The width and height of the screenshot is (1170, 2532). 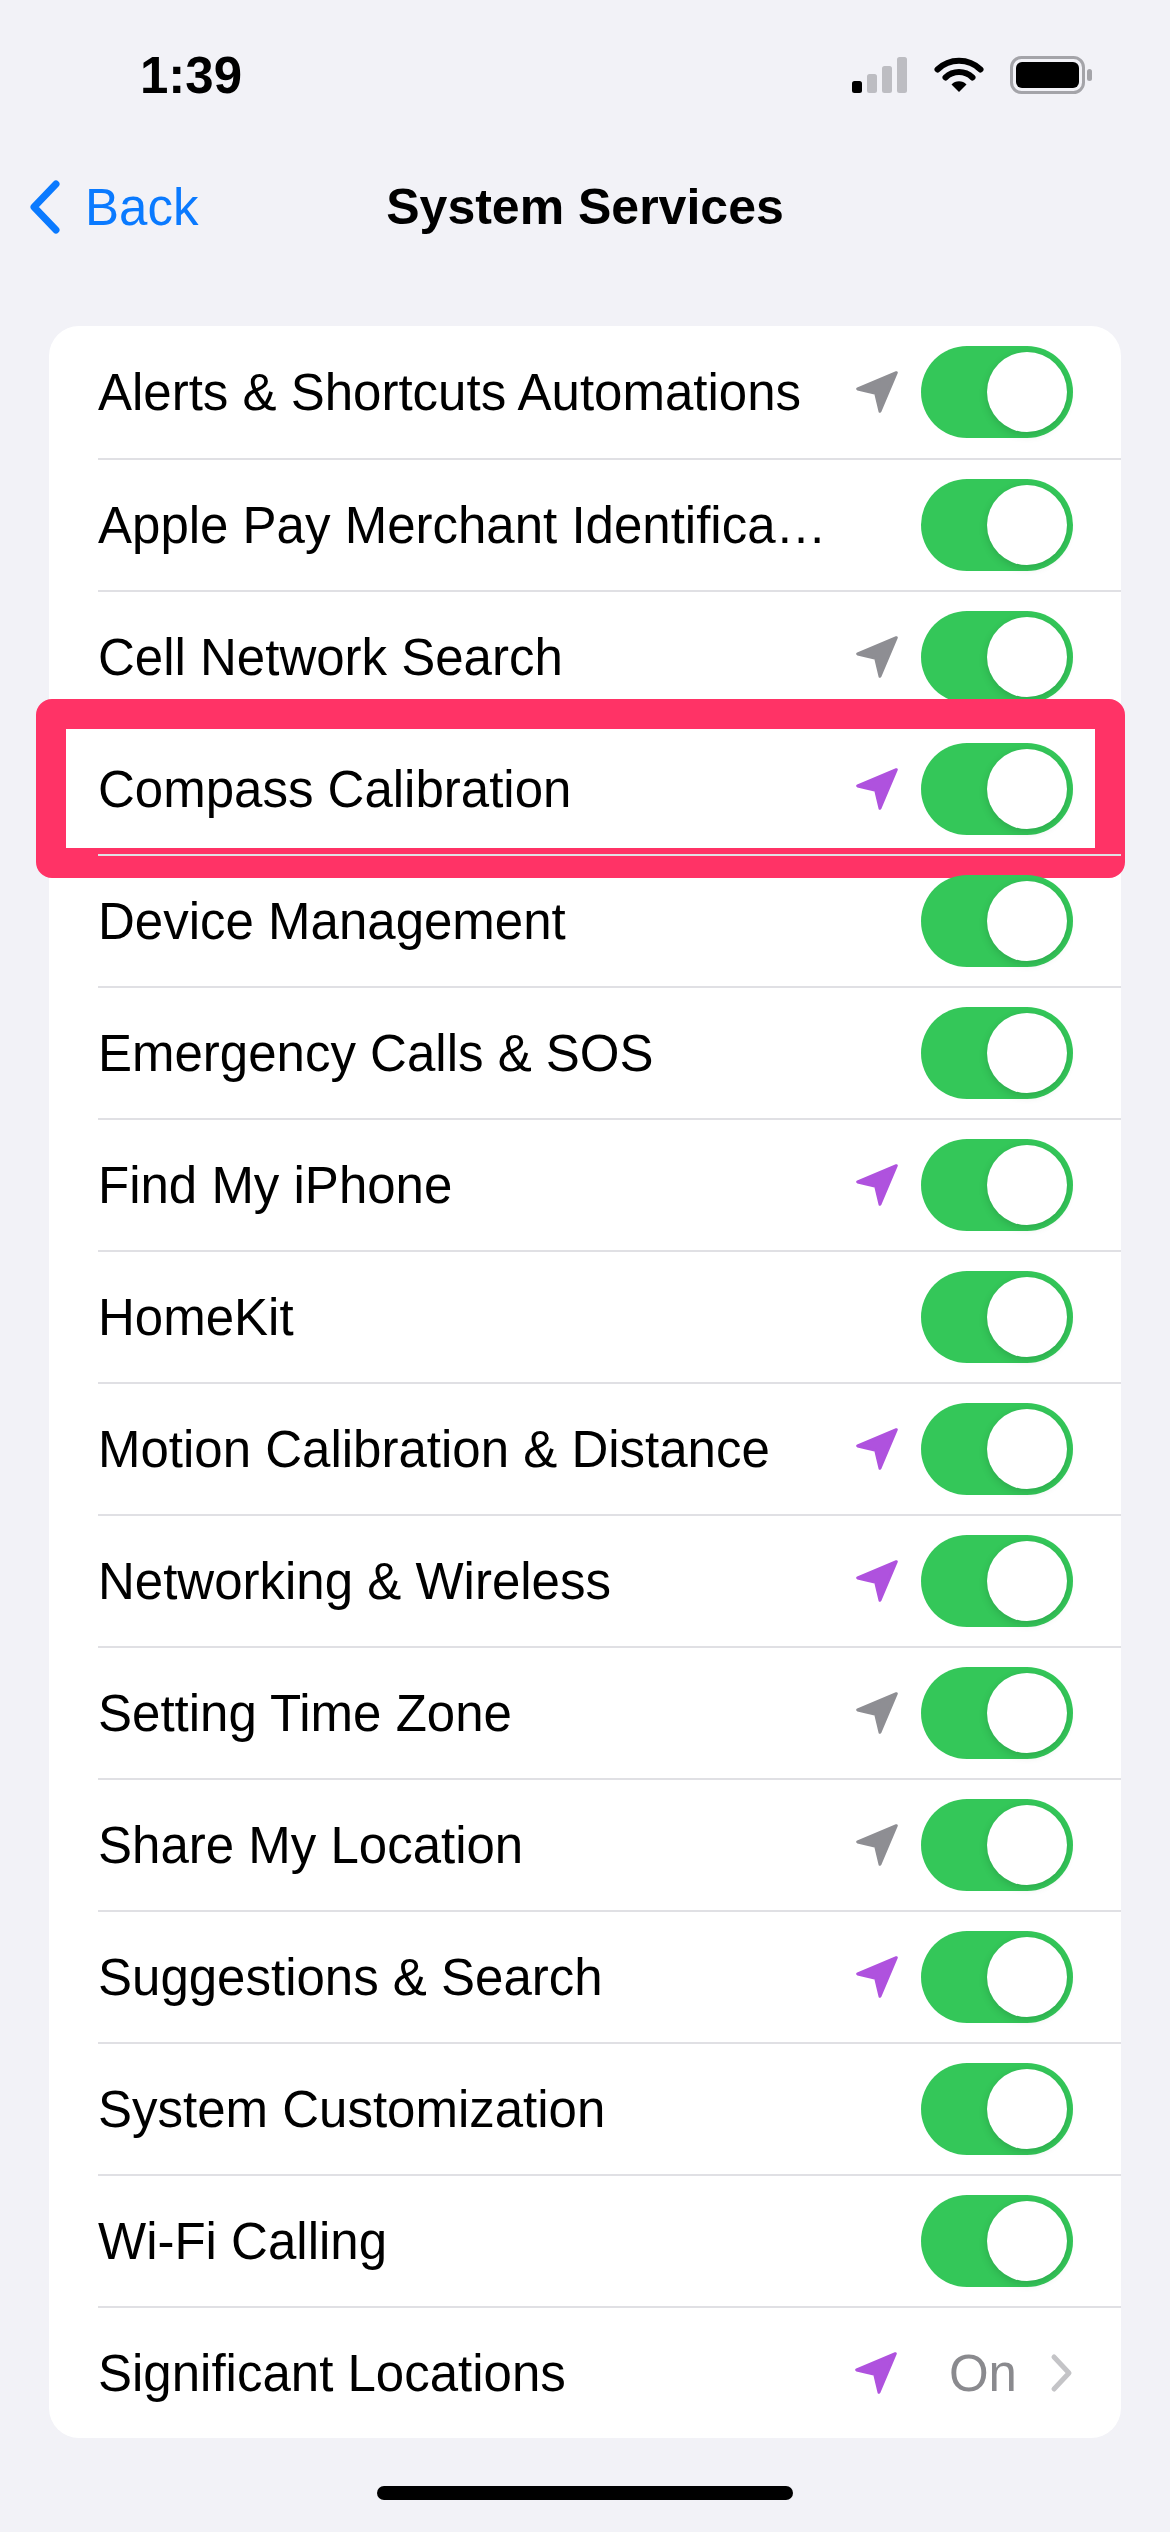 What do you see at coordinates (434, 1449) in the screenshot?
I see `setting-label: Motion Calibration & Distance` at bounding box center [434, 1449].